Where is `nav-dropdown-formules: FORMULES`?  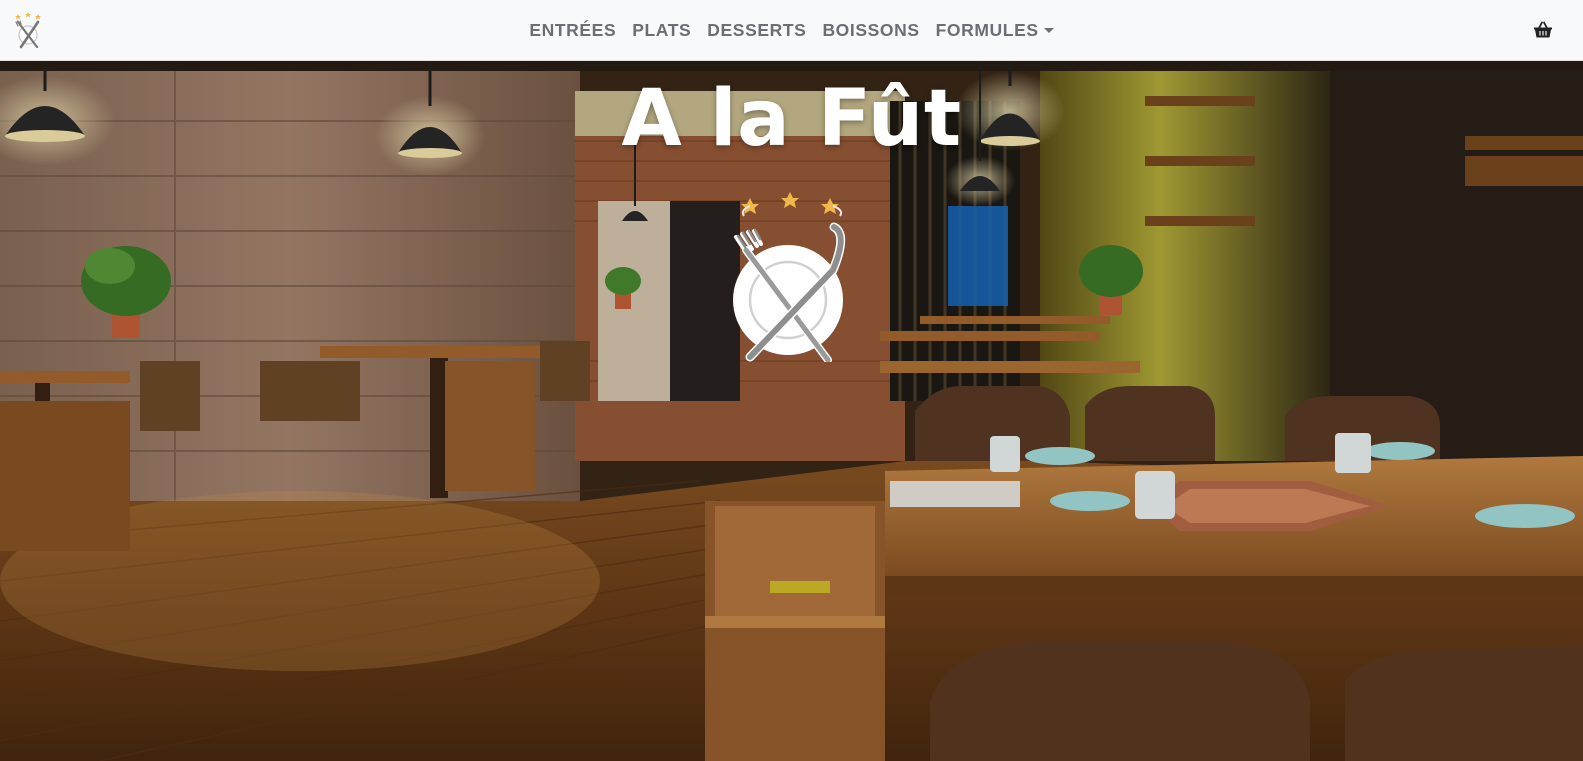 nav-dropdown-formules: FORMULES is located at coordinates (995, 30).